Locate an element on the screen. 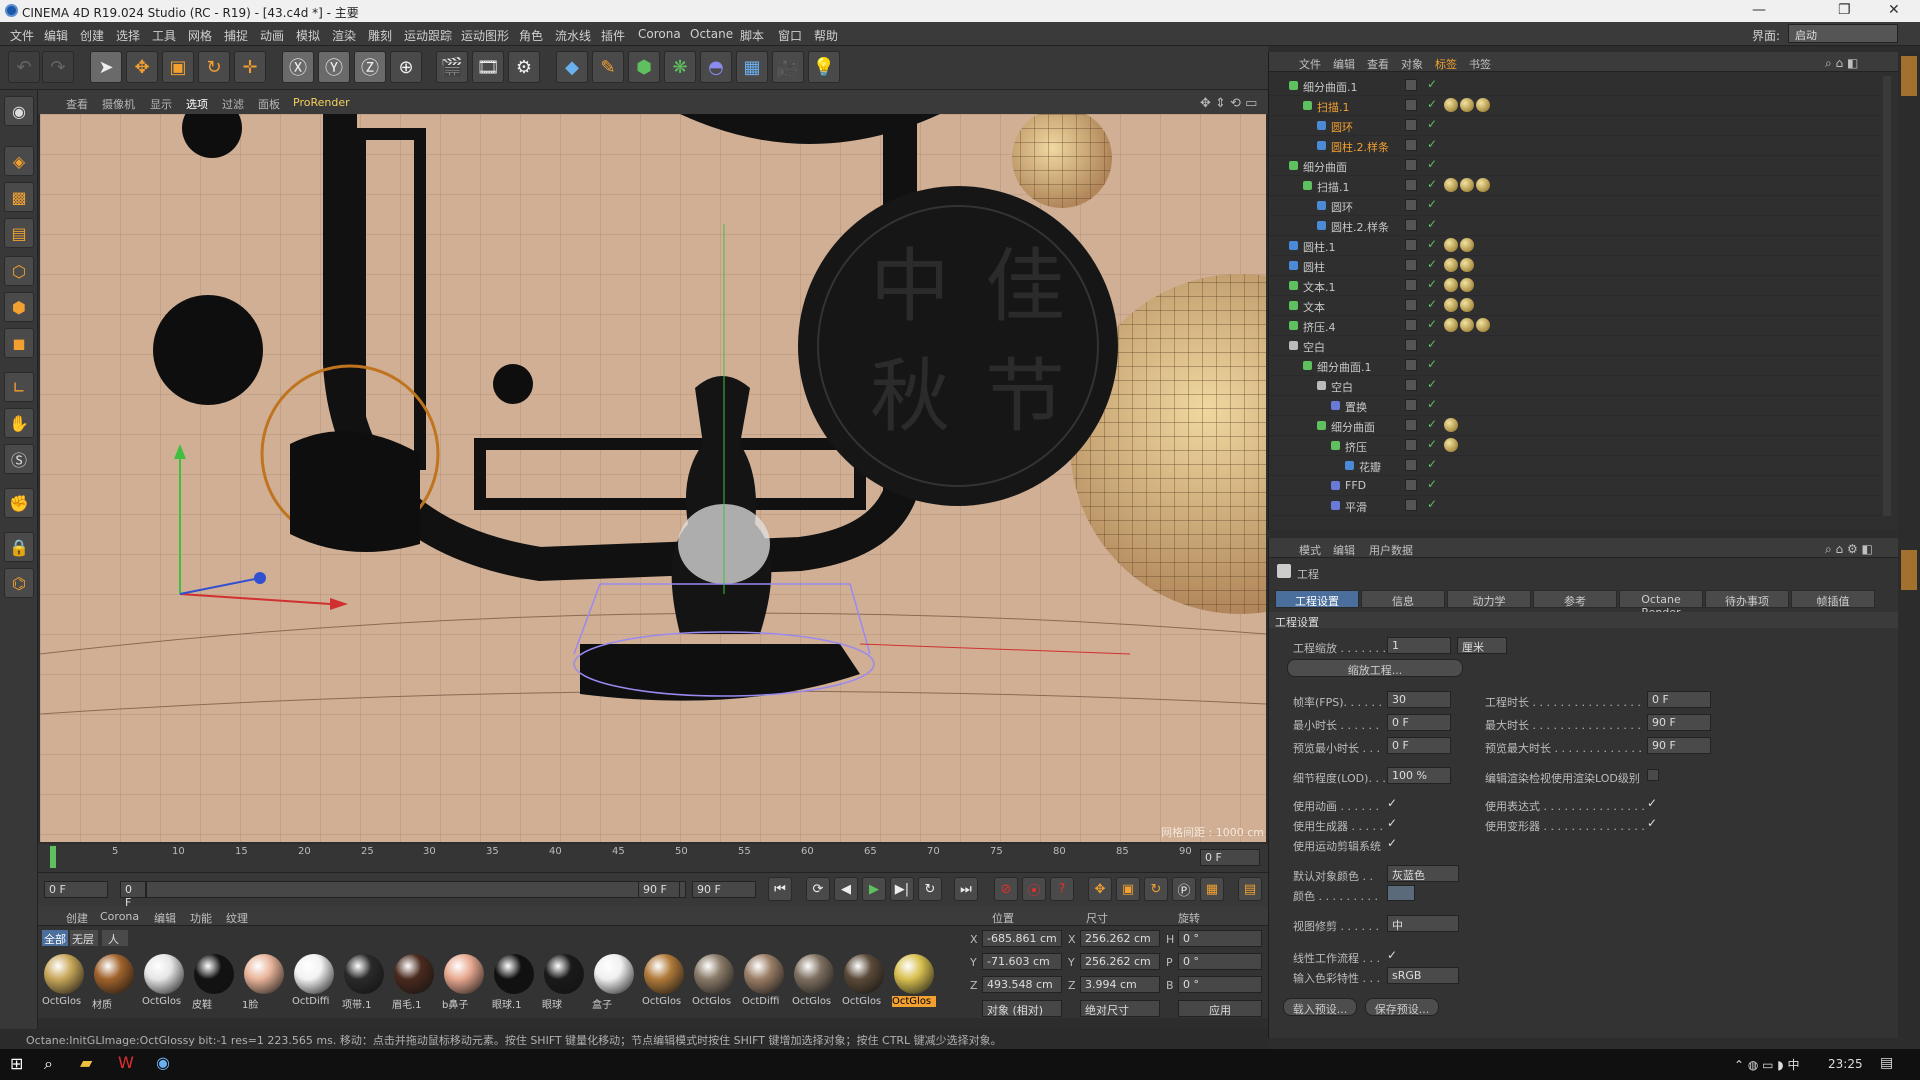 This screenshot has height=1080, width=1920. end-frame-field: 90 F is located at coordinates (724, 889).